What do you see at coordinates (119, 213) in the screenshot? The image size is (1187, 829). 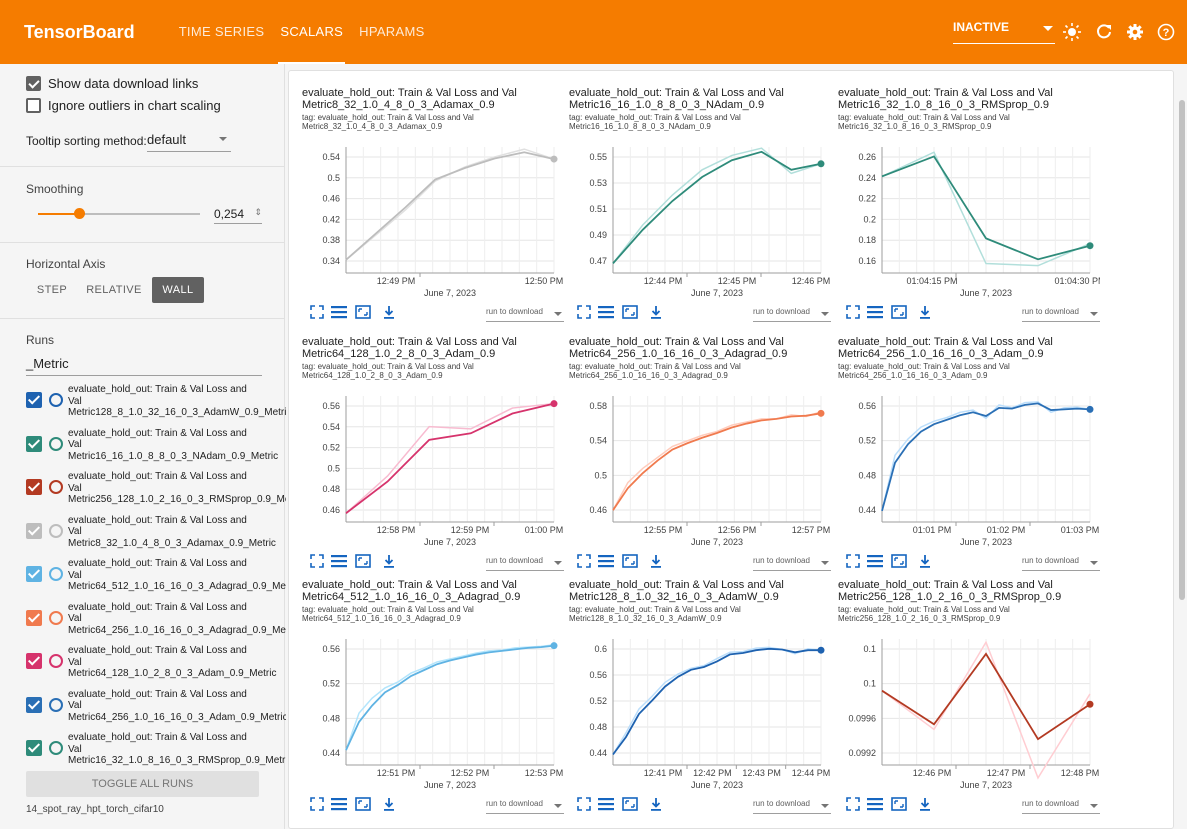 I see `smoothing-slider` at bounding box center [119, 213].